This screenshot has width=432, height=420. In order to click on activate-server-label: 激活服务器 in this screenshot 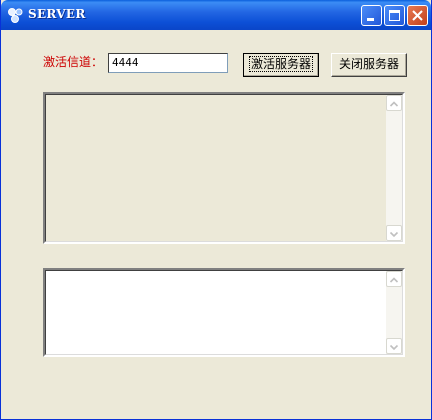, I will do `click(280, 64)`.